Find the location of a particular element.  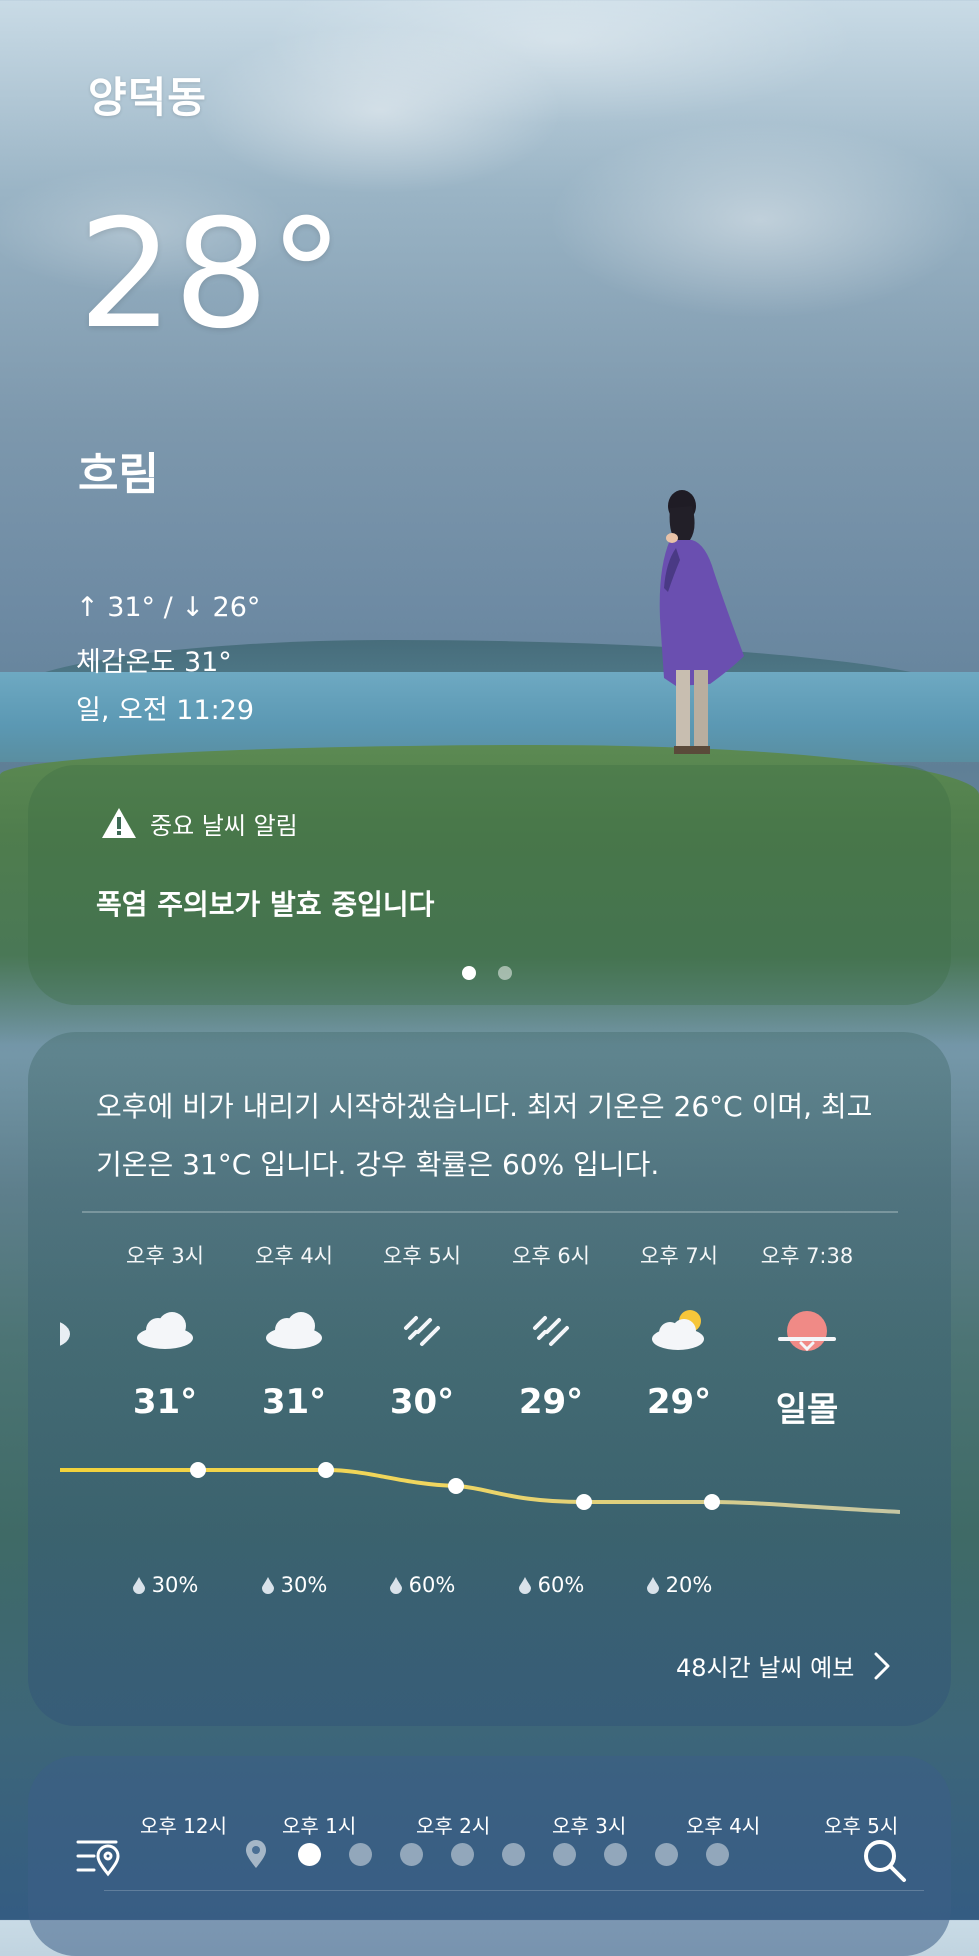

48h-forecast-link: 48시간 날씨 예보 is located at coordinates (784, 1665).